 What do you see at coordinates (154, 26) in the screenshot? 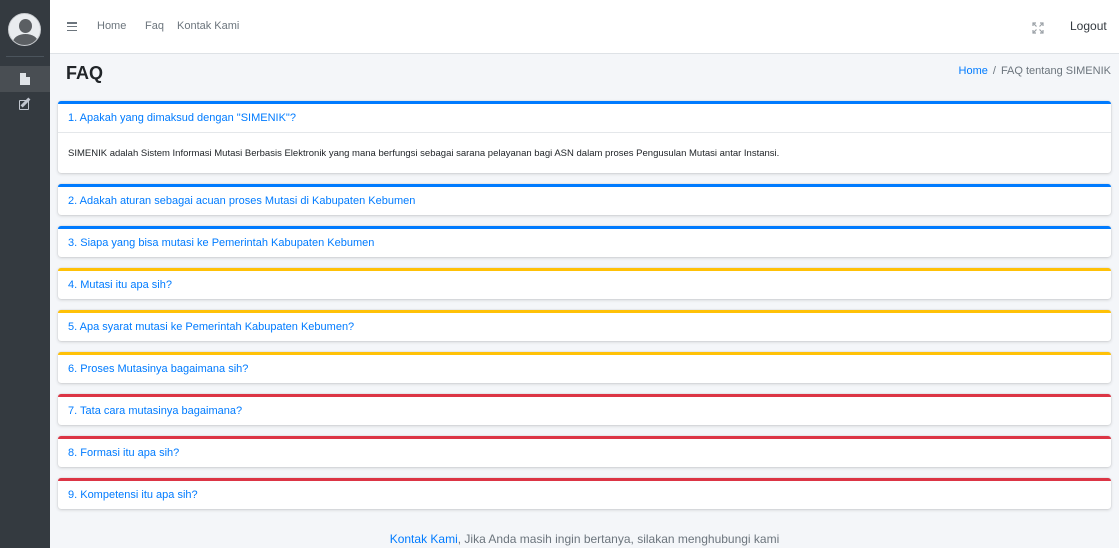
I see `nav-link-faq: Faq` at bounding box center [154, 26].